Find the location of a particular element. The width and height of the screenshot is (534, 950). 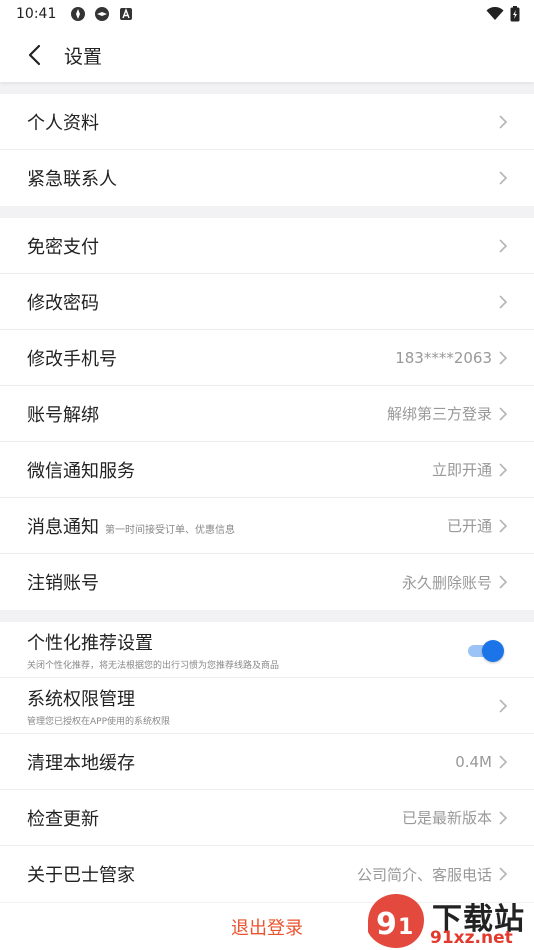

settings-item-label: 系统权限管理 is located at coordinates (81, 699).